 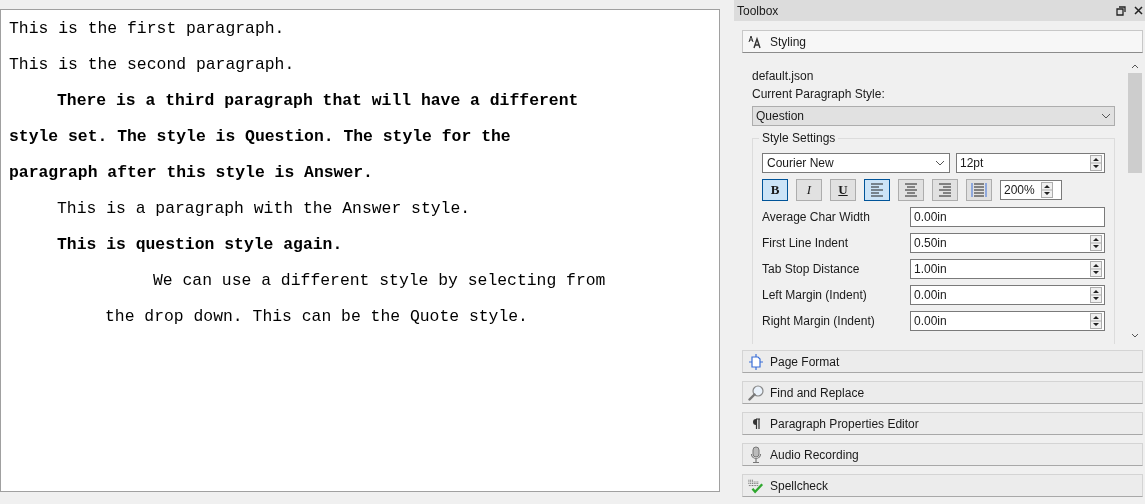 I want to click on section-label: Find and Replace, so click(x=817, y=393).